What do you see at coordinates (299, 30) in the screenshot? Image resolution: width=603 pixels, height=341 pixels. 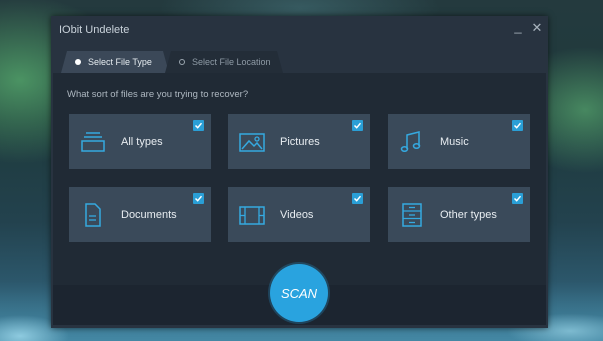 I see `title-bar: IObit Undelete _ ✕` at bounding box center [299, 30].